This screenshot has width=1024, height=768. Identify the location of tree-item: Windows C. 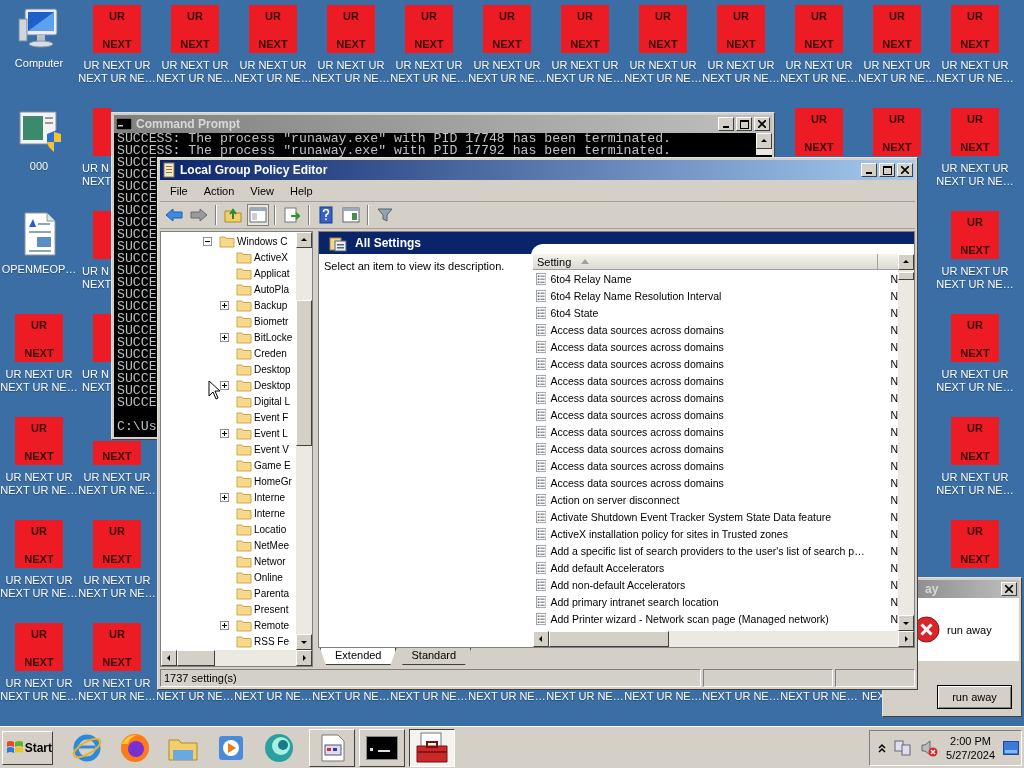
(262, 241).